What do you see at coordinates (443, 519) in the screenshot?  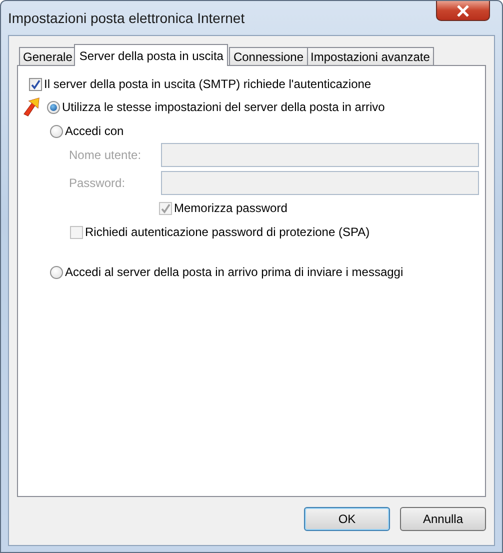 I see `cancel-button: Annulla` at bounding box center [443, 519].